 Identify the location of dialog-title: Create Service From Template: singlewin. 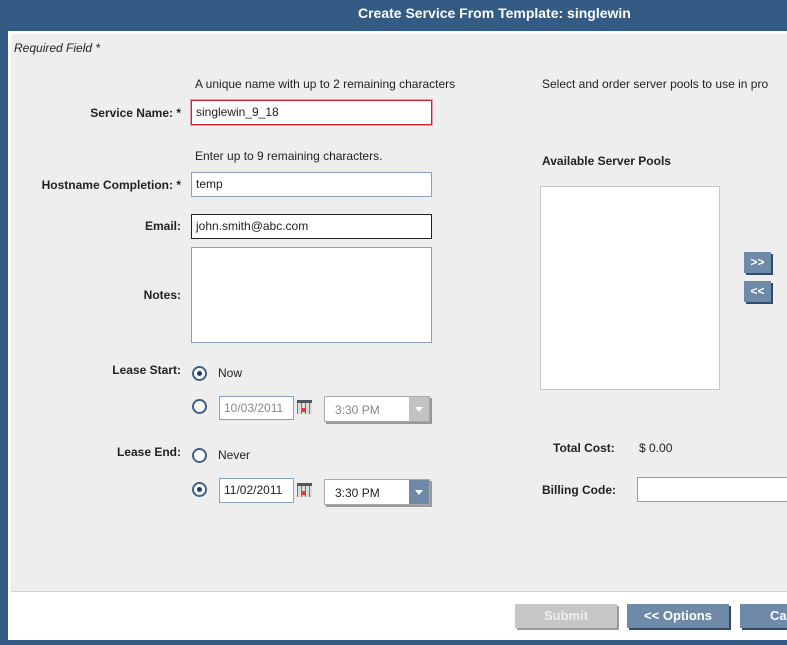
(494, 13).